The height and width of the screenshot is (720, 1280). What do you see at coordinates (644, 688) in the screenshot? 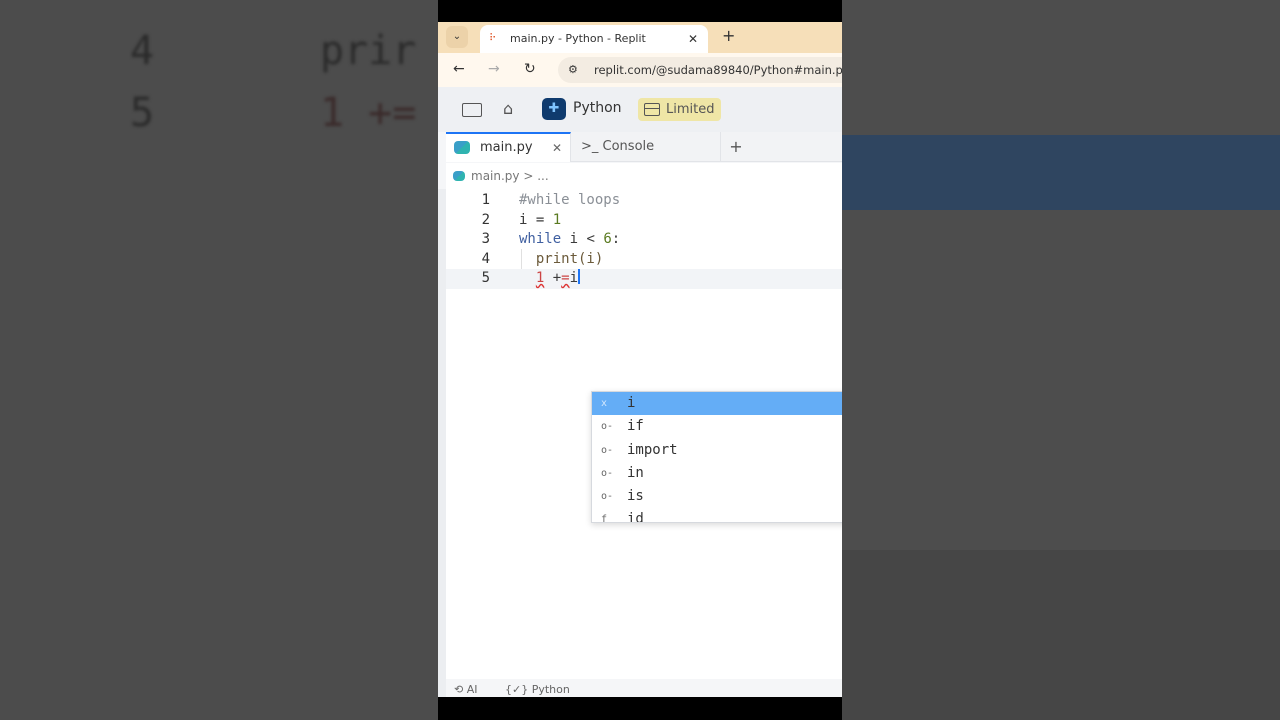
I see `status-bar: ⟲ AI {✓} Python` at bounding box center [644, 688].